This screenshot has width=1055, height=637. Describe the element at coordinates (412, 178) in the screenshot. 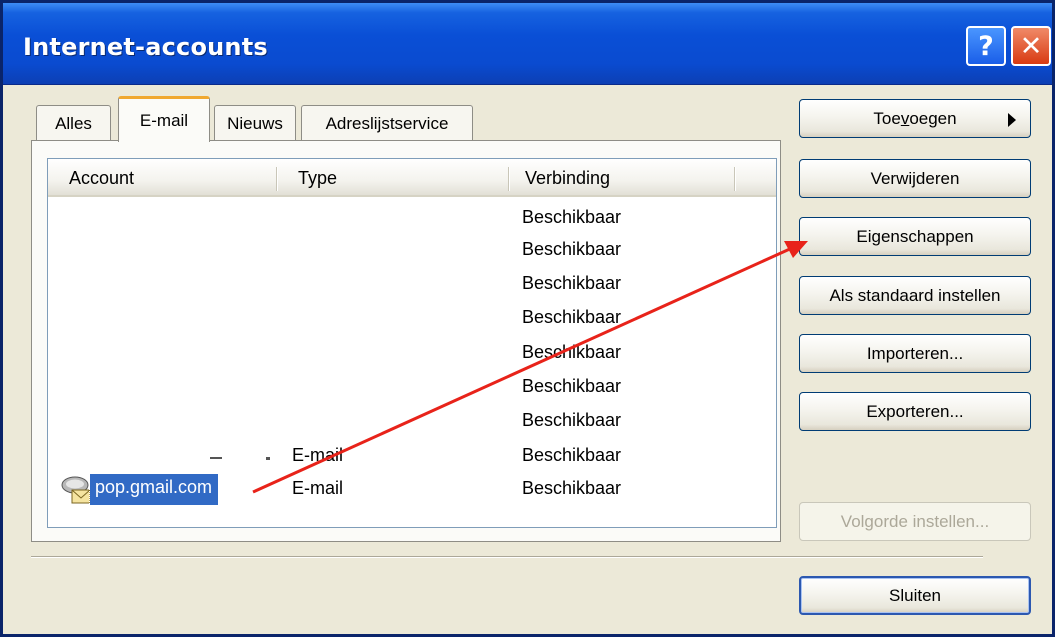

I see `list-header: Account Type Verbinding` at that location.